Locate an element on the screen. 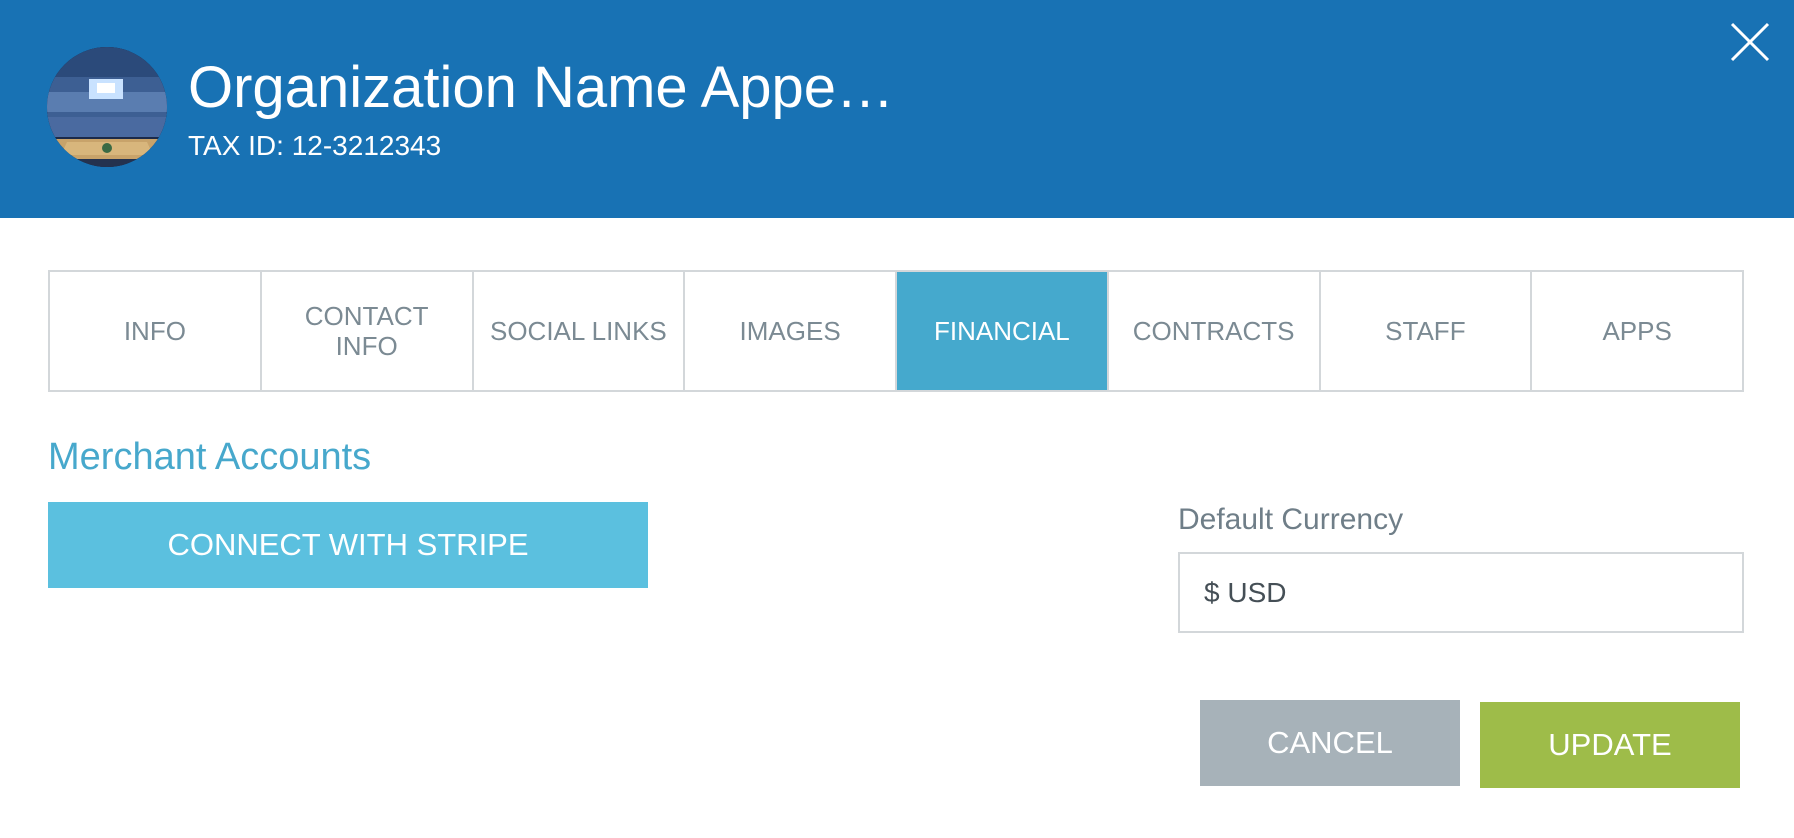 The height and width of the screenshot is (838, 1794). tab-staff: STAFF is located at coordinates (1427, 331).